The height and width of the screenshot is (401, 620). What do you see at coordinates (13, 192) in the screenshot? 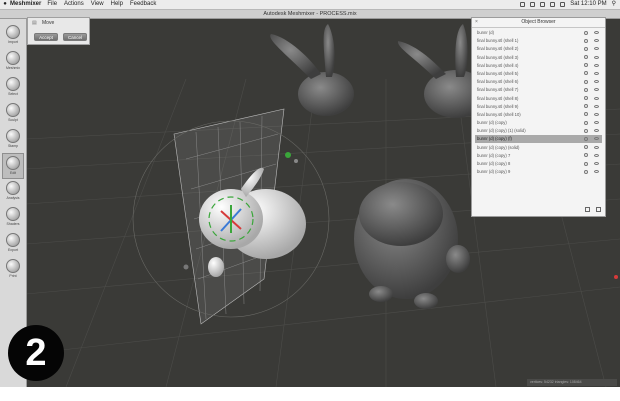
I see `tool-analysis: Analysis` at bounding box center [13, 192].